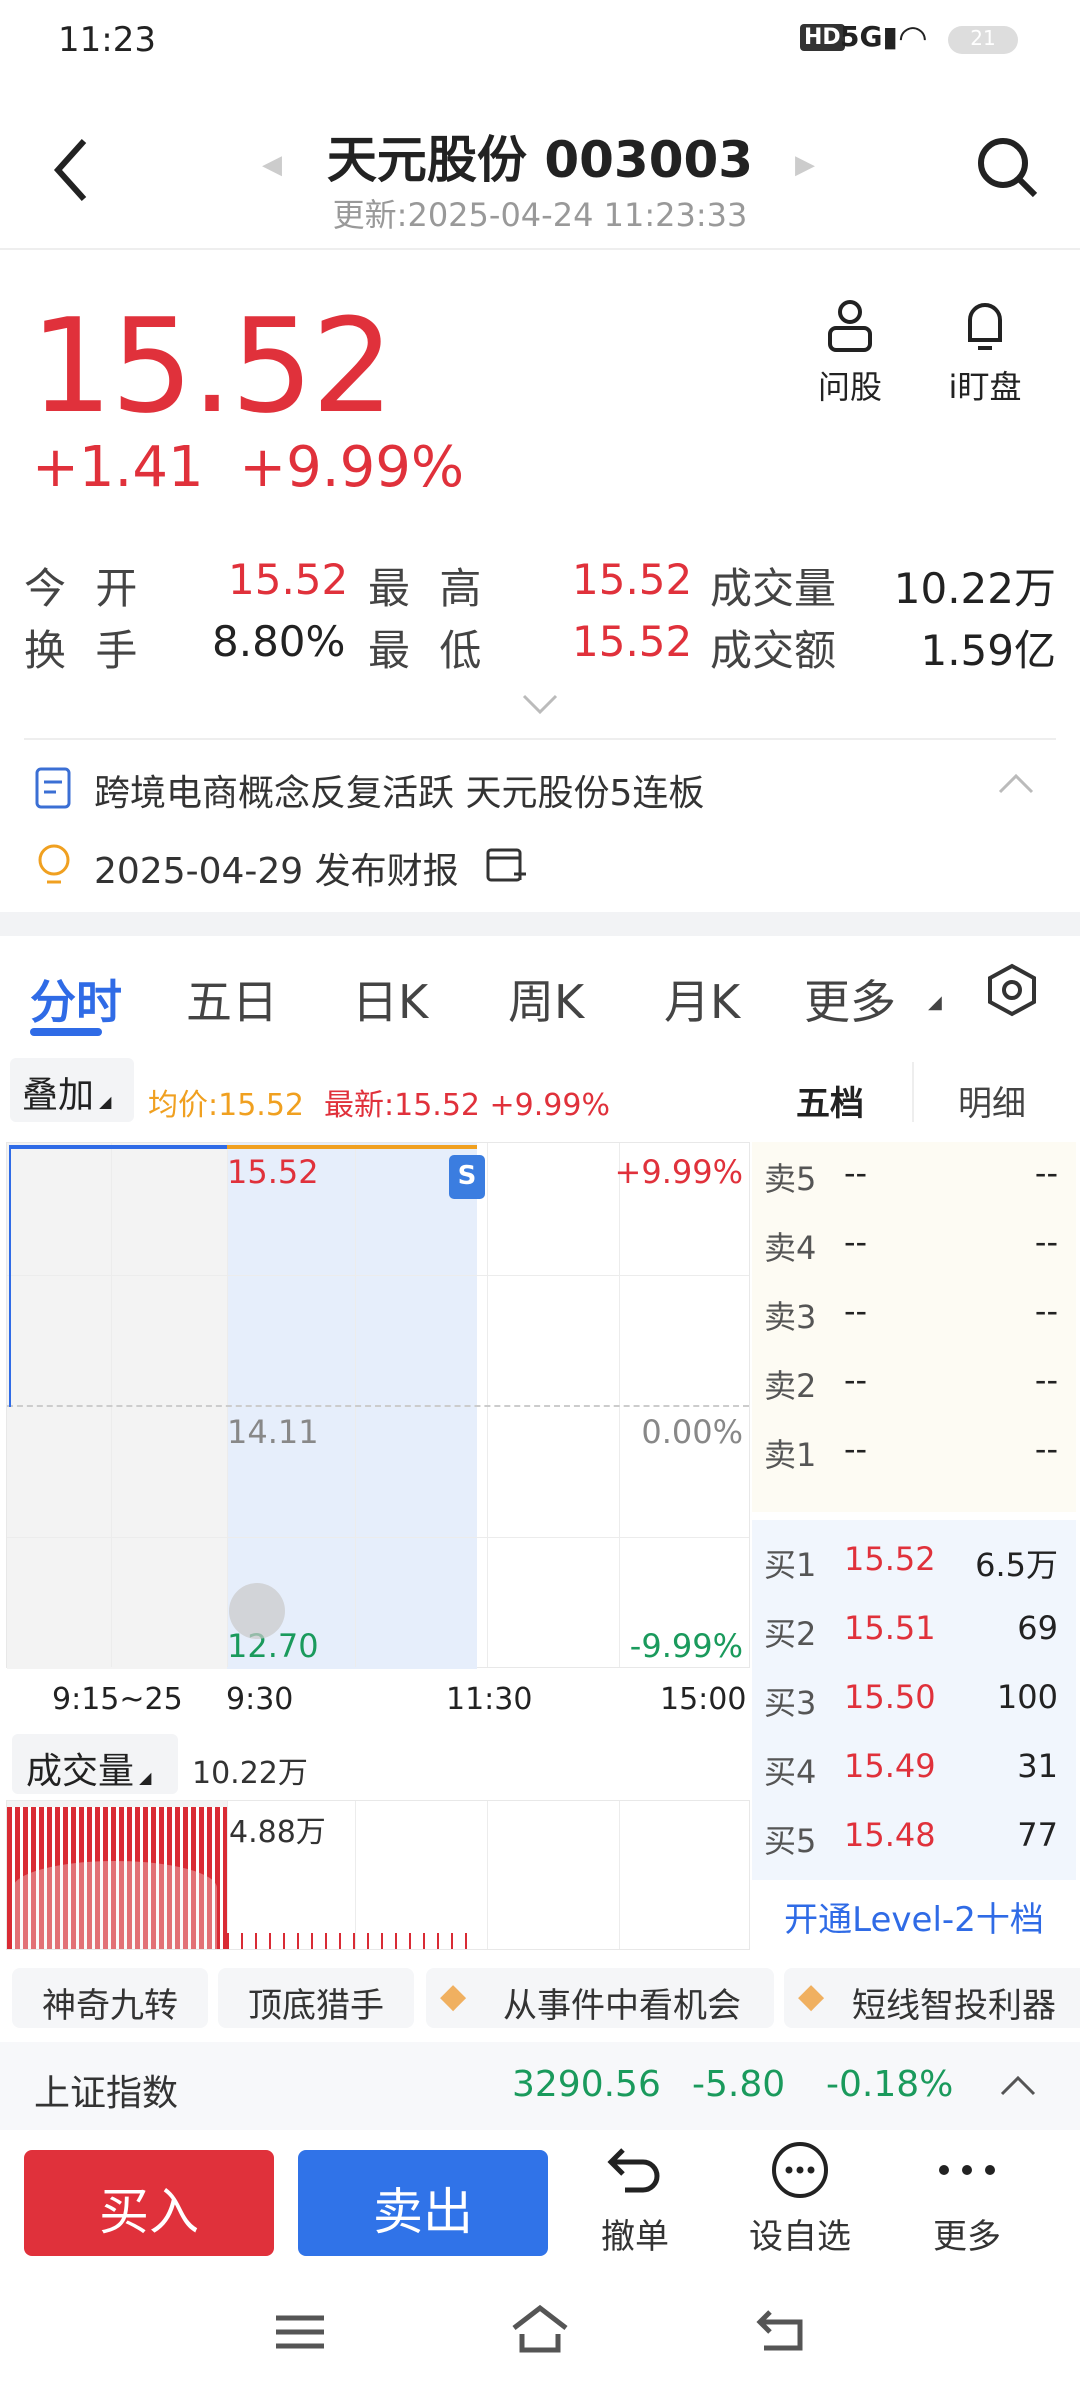  I want to click on low-label: 最 低, so click(429, 650).